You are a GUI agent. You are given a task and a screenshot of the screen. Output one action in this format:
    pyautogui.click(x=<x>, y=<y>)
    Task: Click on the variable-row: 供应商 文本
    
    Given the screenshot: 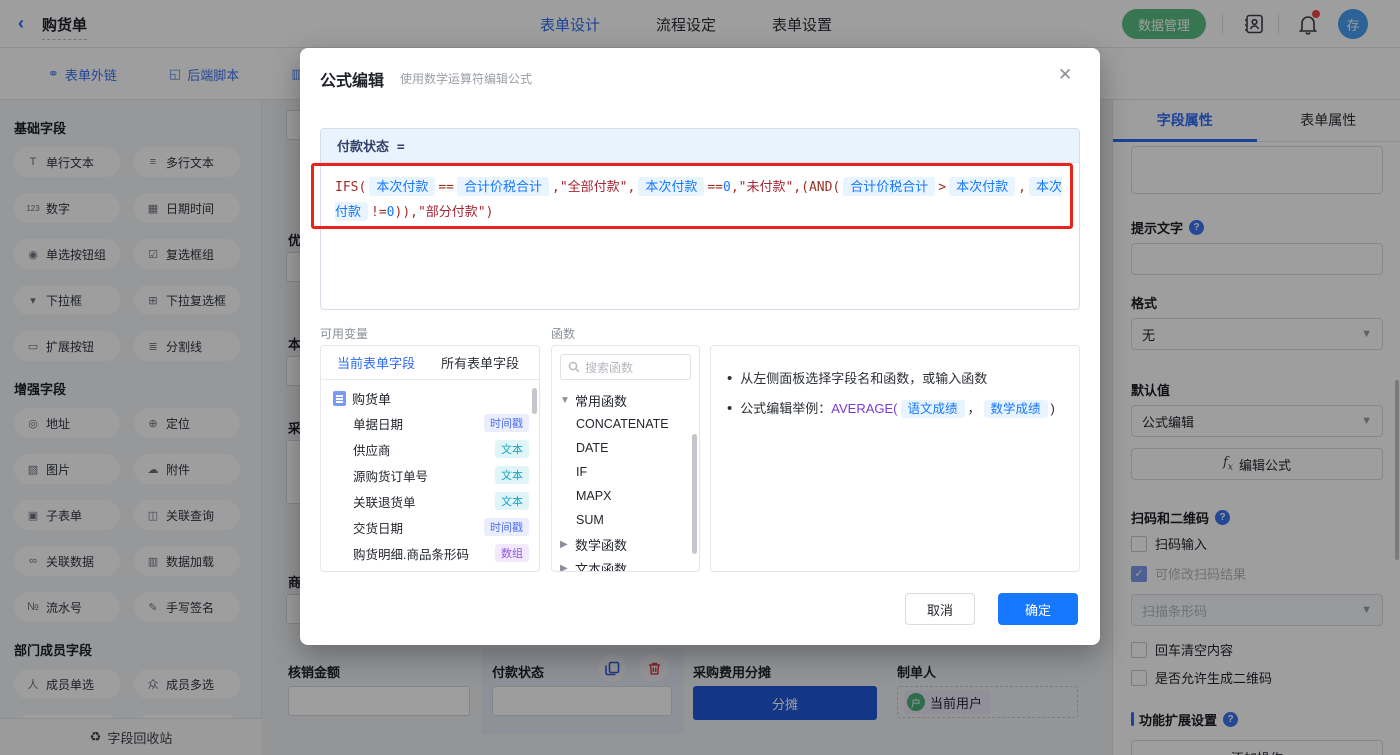 What is the action you would take?
    pyautogui.click(x=430, y=449)
    